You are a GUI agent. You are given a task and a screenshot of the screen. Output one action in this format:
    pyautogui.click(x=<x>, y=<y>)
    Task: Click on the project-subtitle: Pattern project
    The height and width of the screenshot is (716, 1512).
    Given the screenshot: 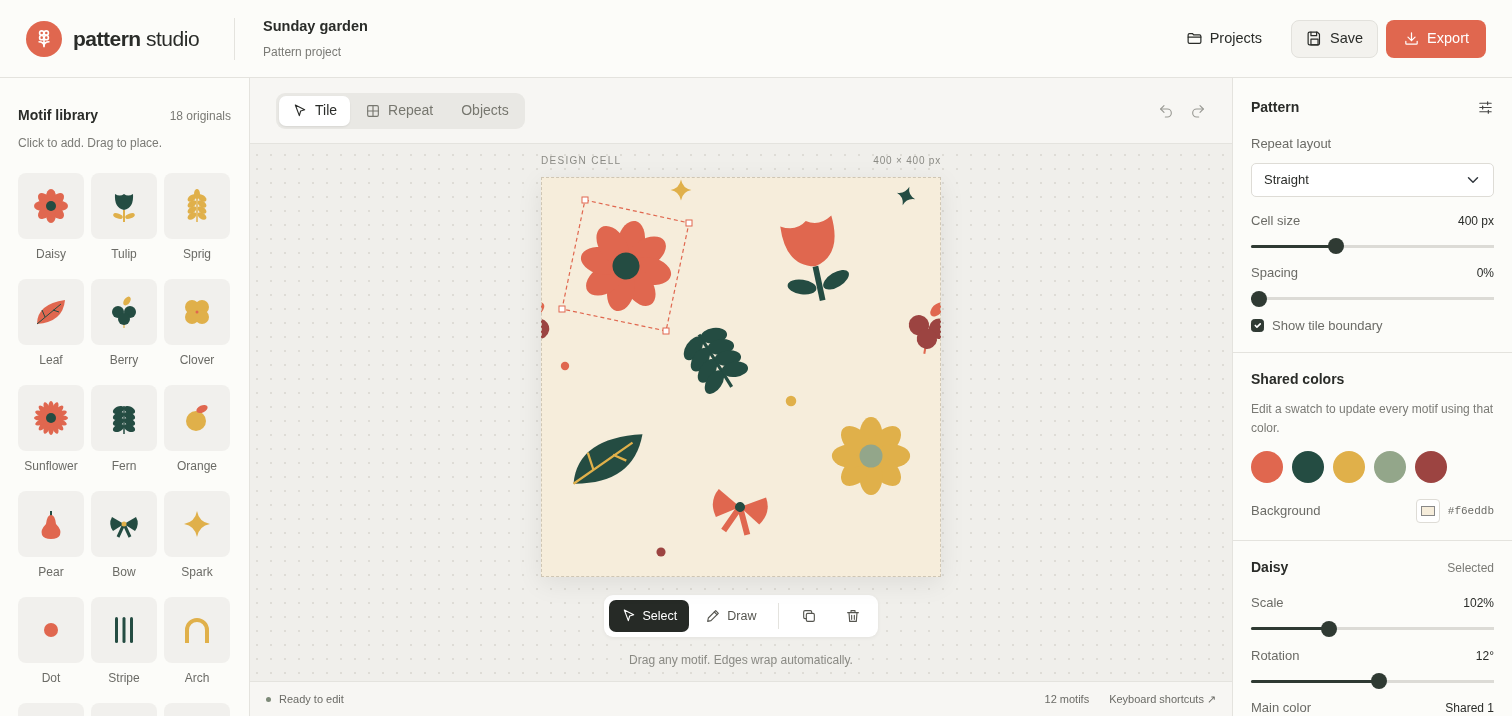 What is the action you would take?
    pyautogui.click(x=303, y=53)
    